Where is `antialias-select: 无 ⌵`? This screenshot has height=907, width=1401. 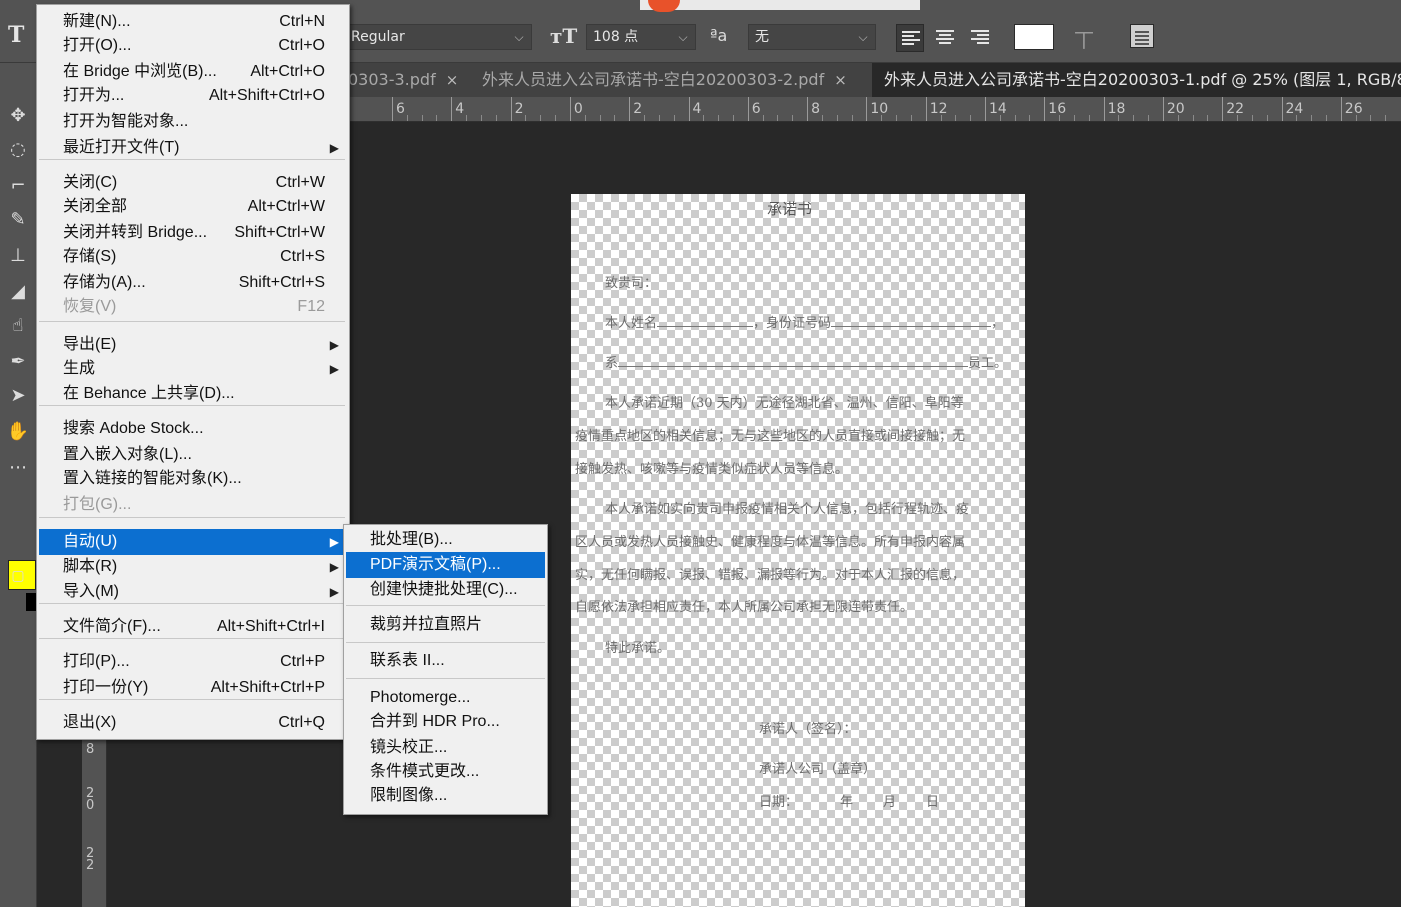
antialias-select: 无 ⌵ is located at coordinates (812, 37).